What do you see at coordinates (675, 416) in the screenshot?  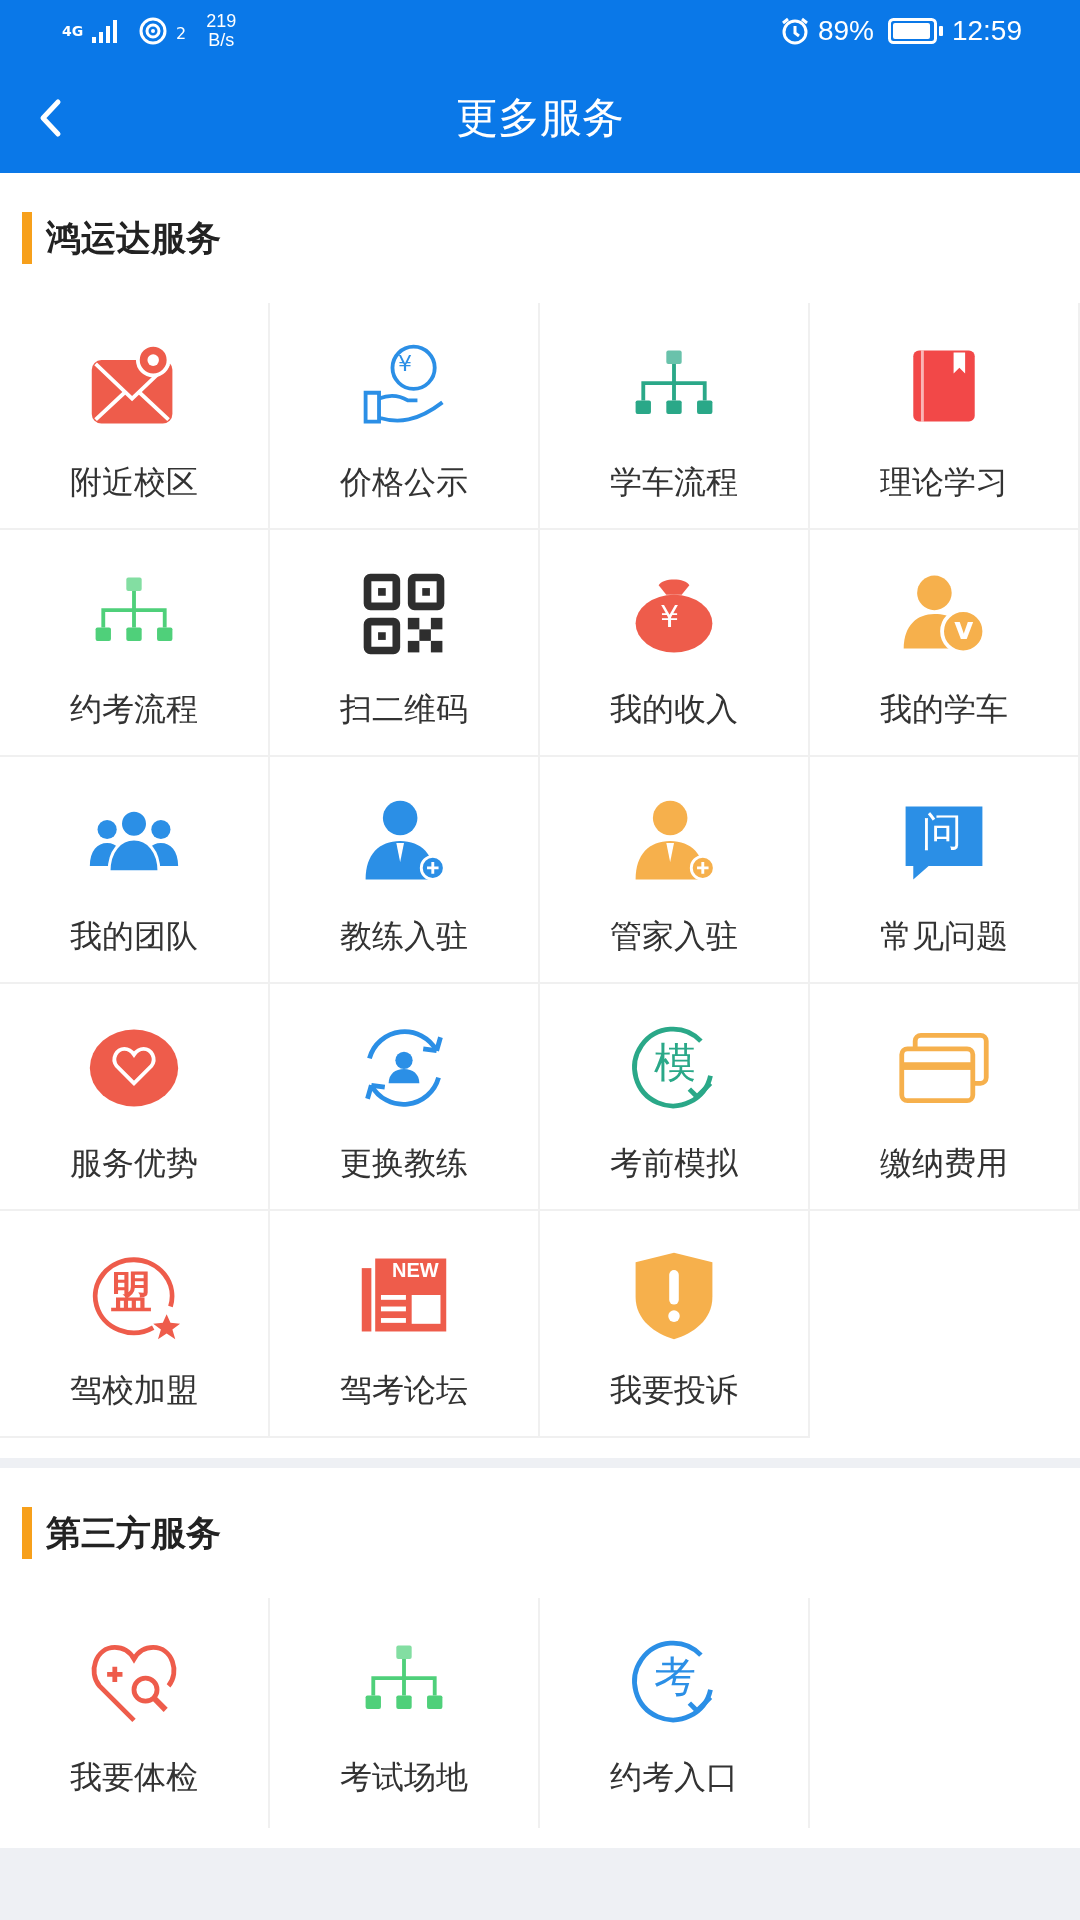 I see `service-item: 学车流程` at bounding box center [675, 416].